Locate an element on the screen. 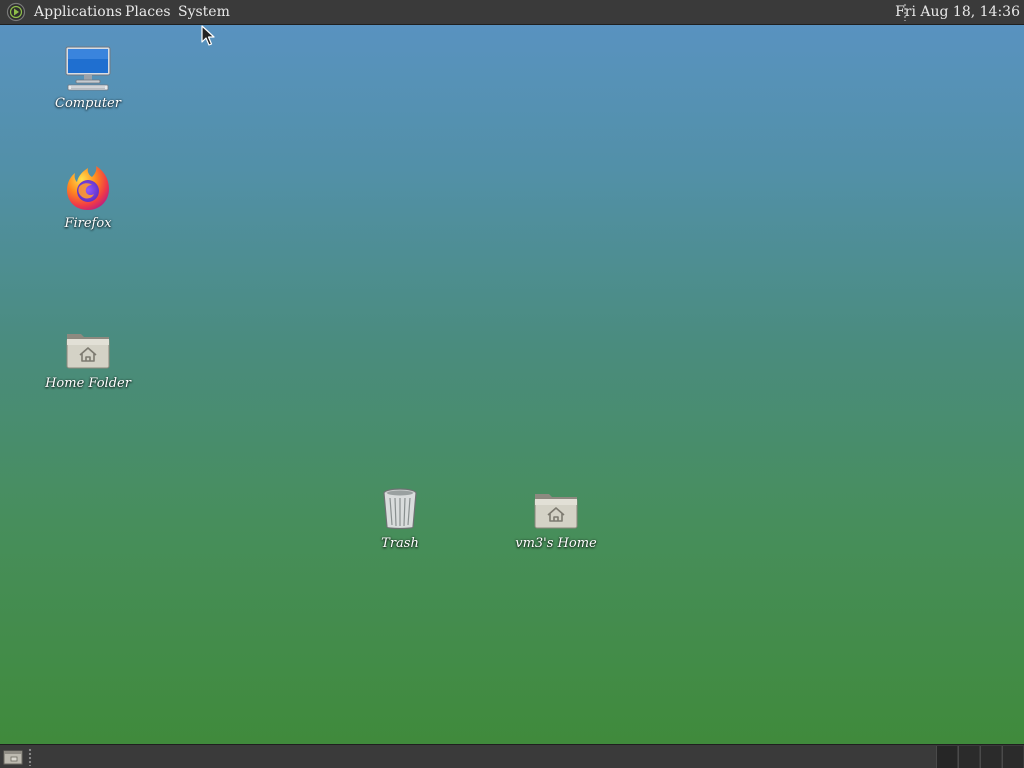  desktop-icon-label: Home Folder is located at coordinates (88, 383).